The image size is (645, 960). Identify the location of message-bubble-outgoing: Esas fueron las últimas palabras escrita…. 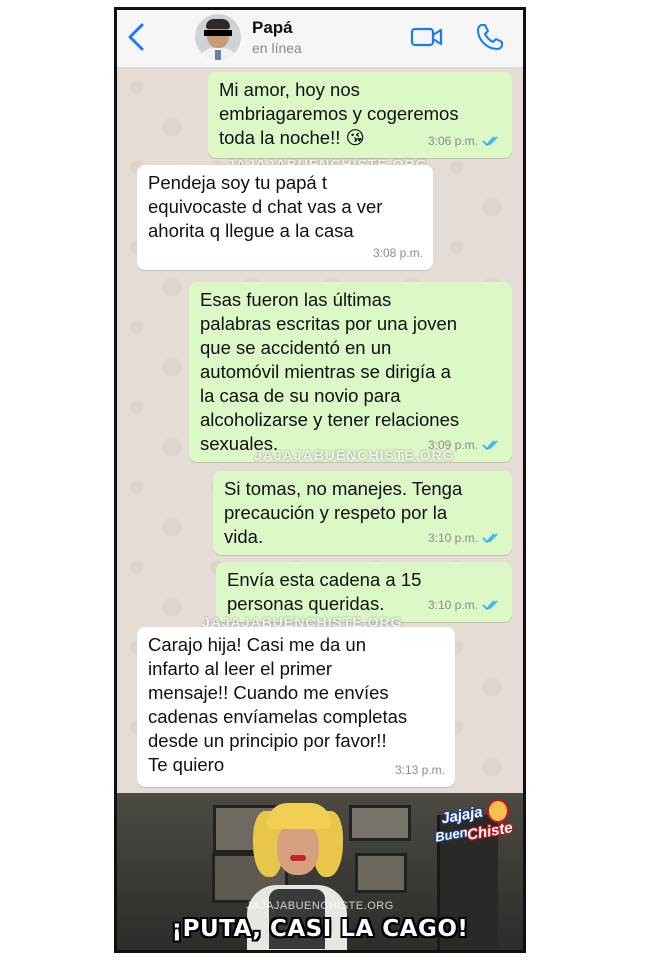
(350, 372).